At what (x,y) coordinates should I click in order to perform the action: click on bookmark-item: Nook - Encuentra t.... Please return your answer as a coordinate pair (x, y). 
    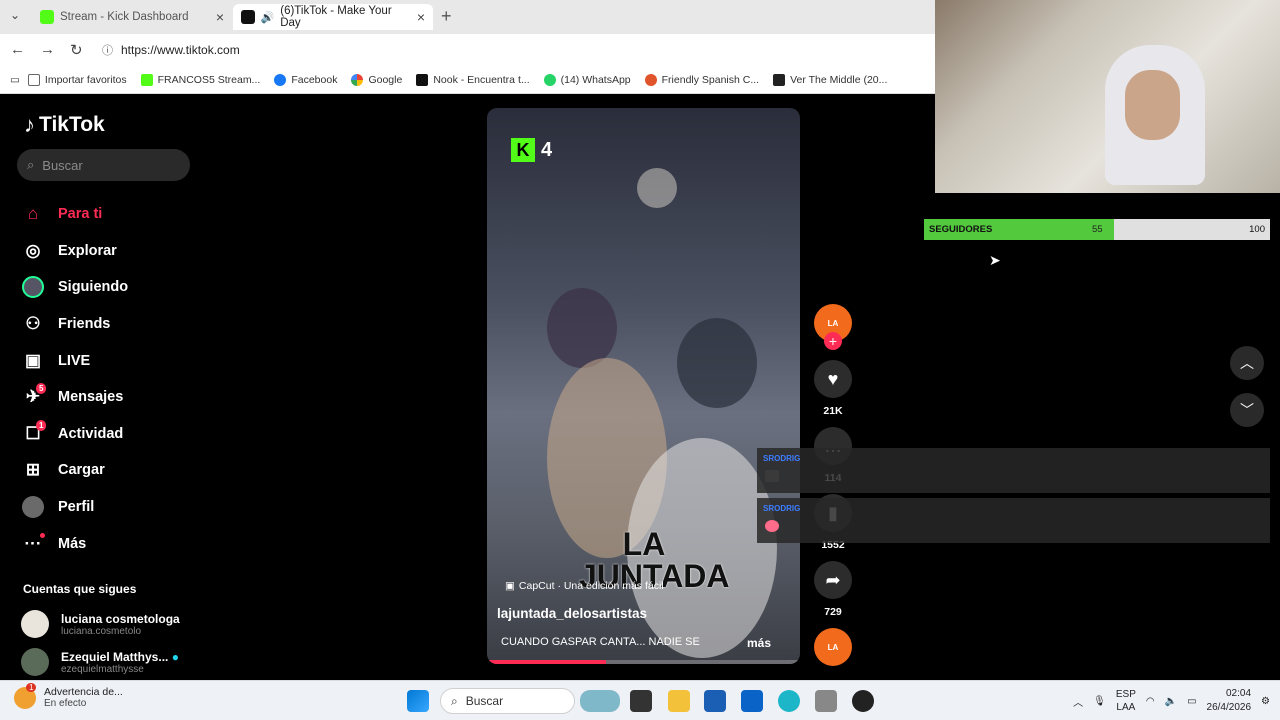
    Looking at the image, I should click on (473, 79).